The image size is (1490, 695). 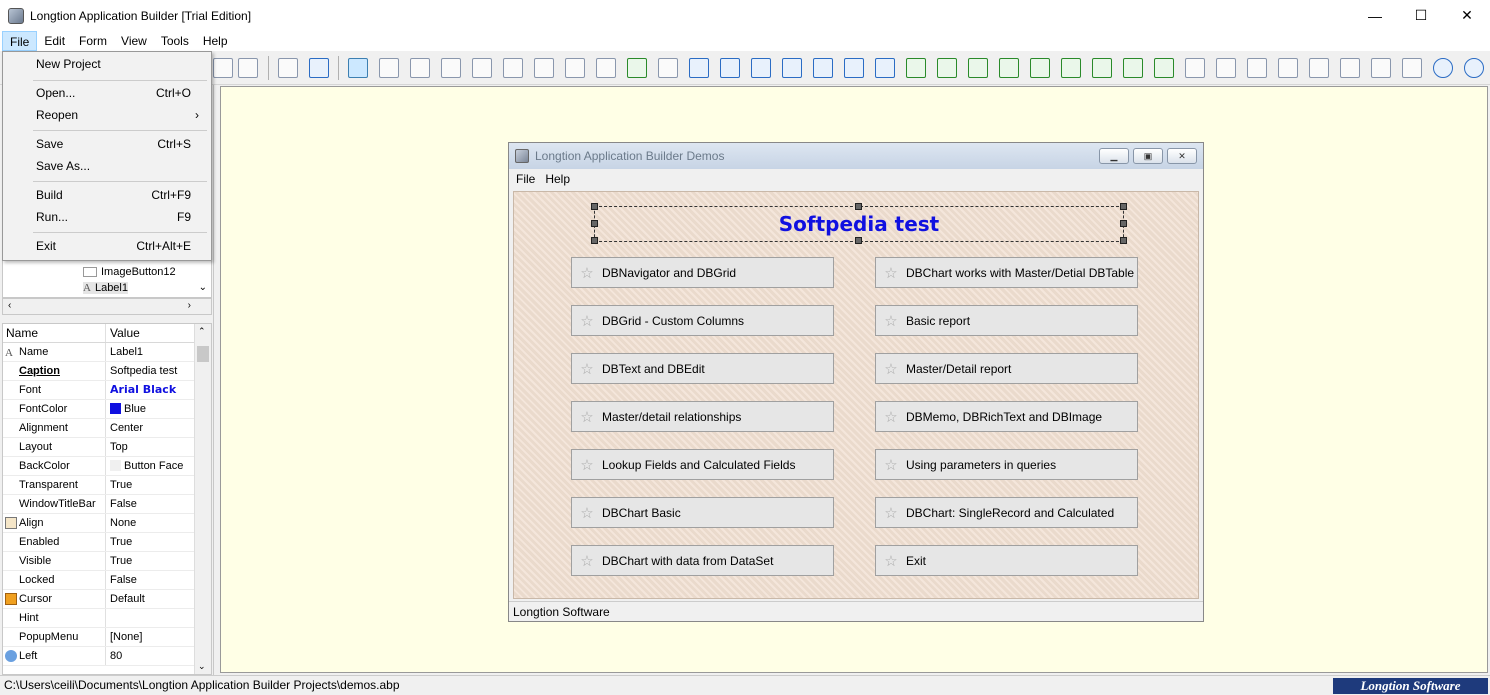 I want to click on prop-row-windowtitlebar: WindowTitleBar False, so click(x=107, y=504).